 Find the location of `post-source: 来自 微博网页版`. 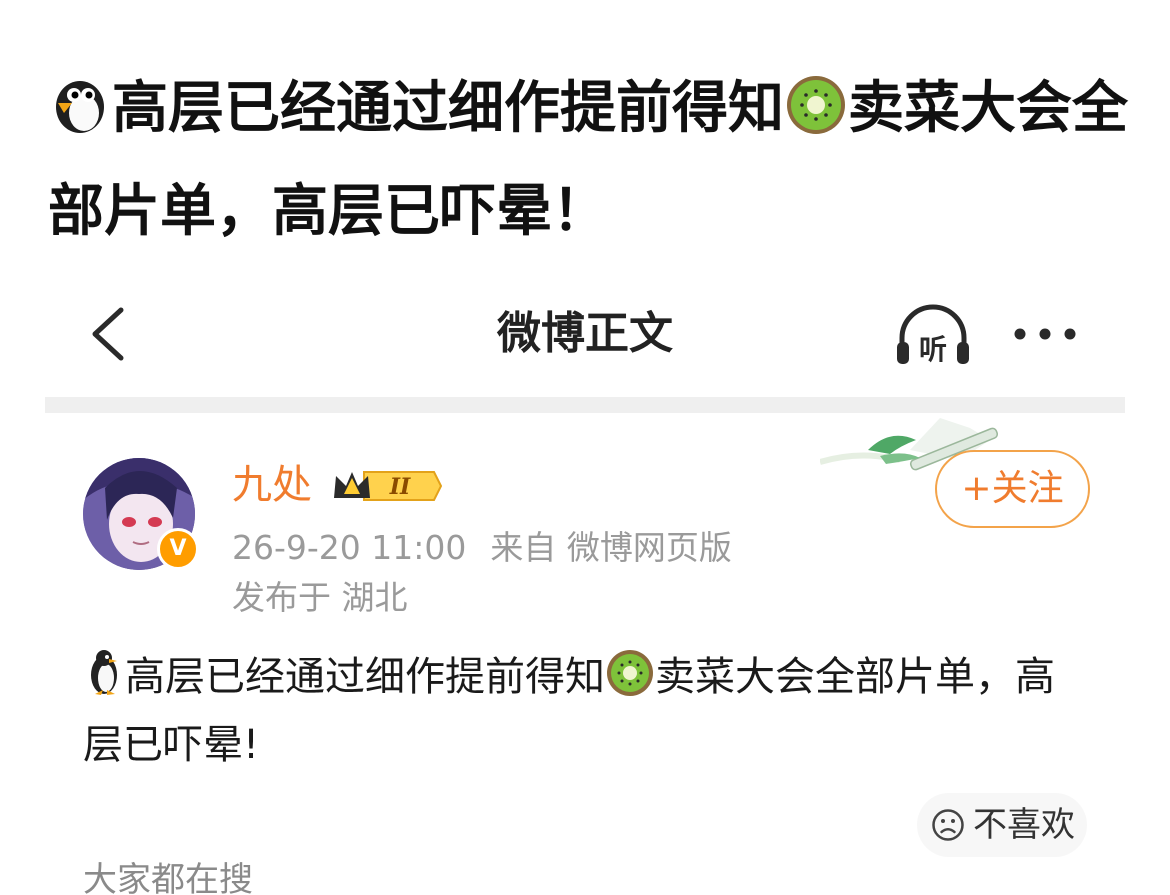

post-source: 来自 微博网页版 is located at coordinates (611, 547).